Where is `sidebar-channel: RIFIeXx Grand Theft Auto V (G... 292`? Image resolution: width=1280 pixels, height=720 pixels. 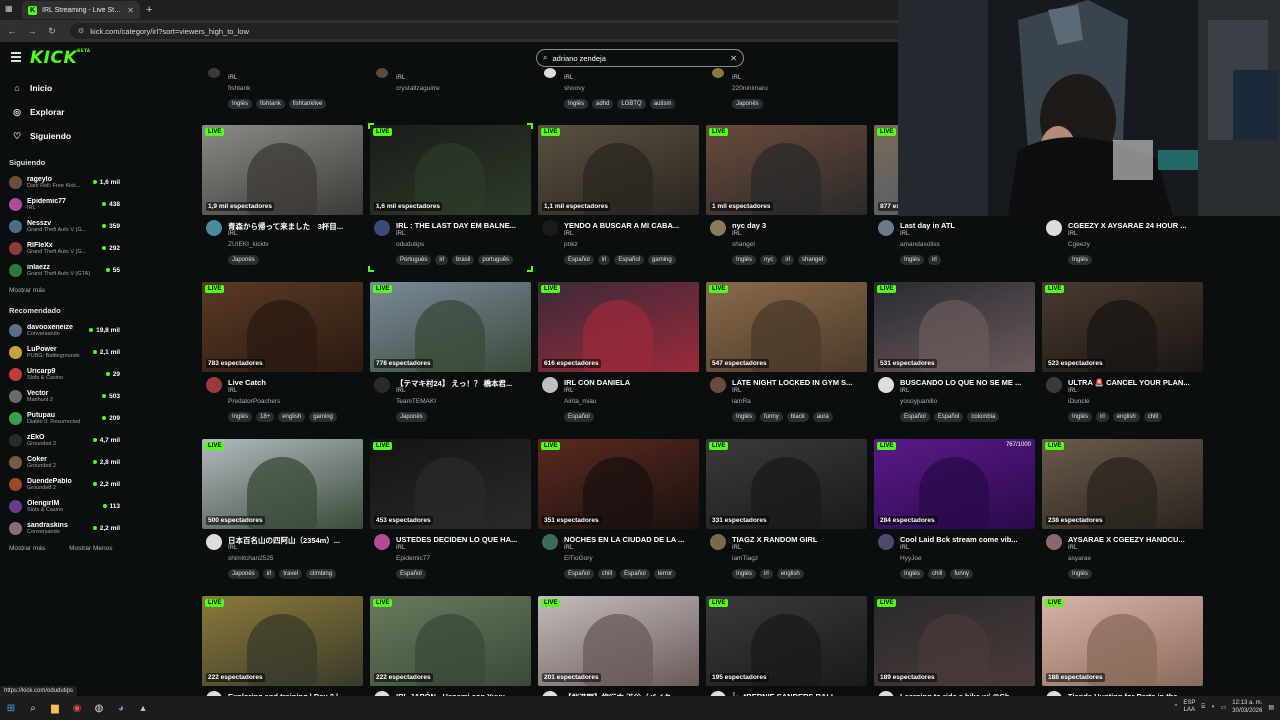
sidebar-channel: RIFIeXx Grand Theft Auto V (G... 292 is located at coordinates (65, 248).